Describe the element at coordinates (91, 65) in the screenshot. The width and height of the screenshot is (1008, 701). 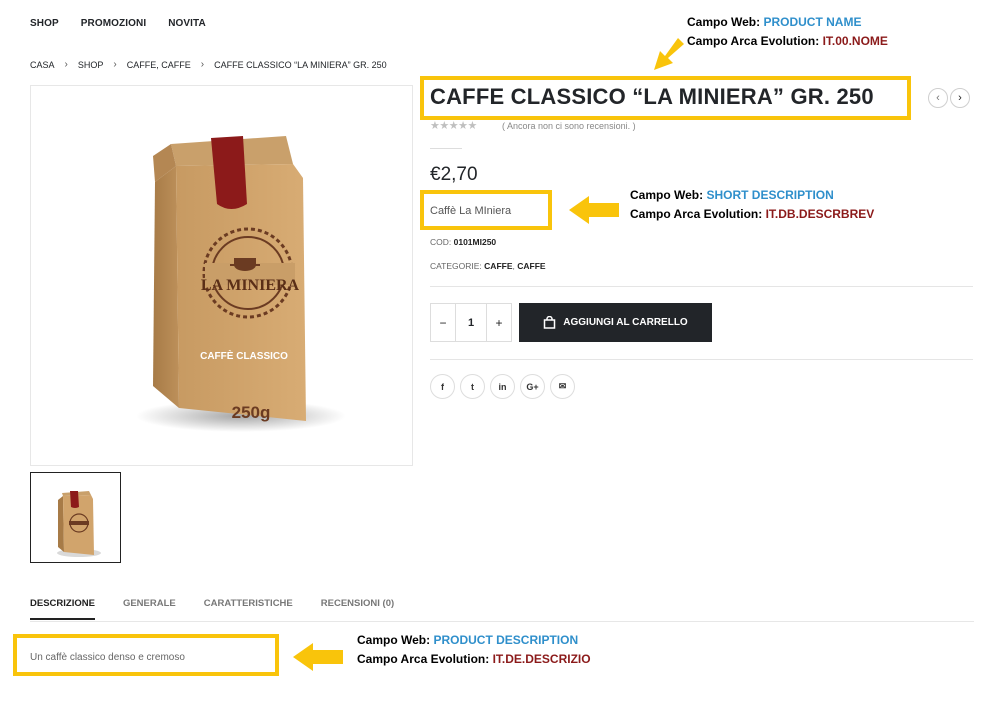
I see `breadcrumb-shop: SHOP` at that location.